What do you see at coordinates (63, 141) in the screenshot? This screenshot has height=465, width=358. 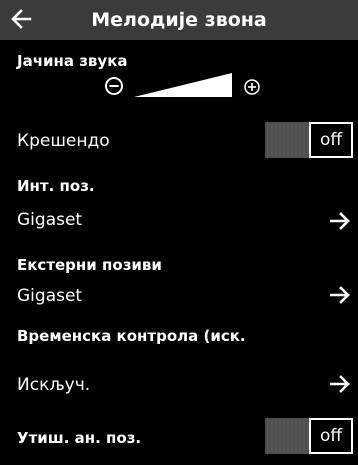 I see `crescendo-label: Крешендо` at bounding box center [63, 141].